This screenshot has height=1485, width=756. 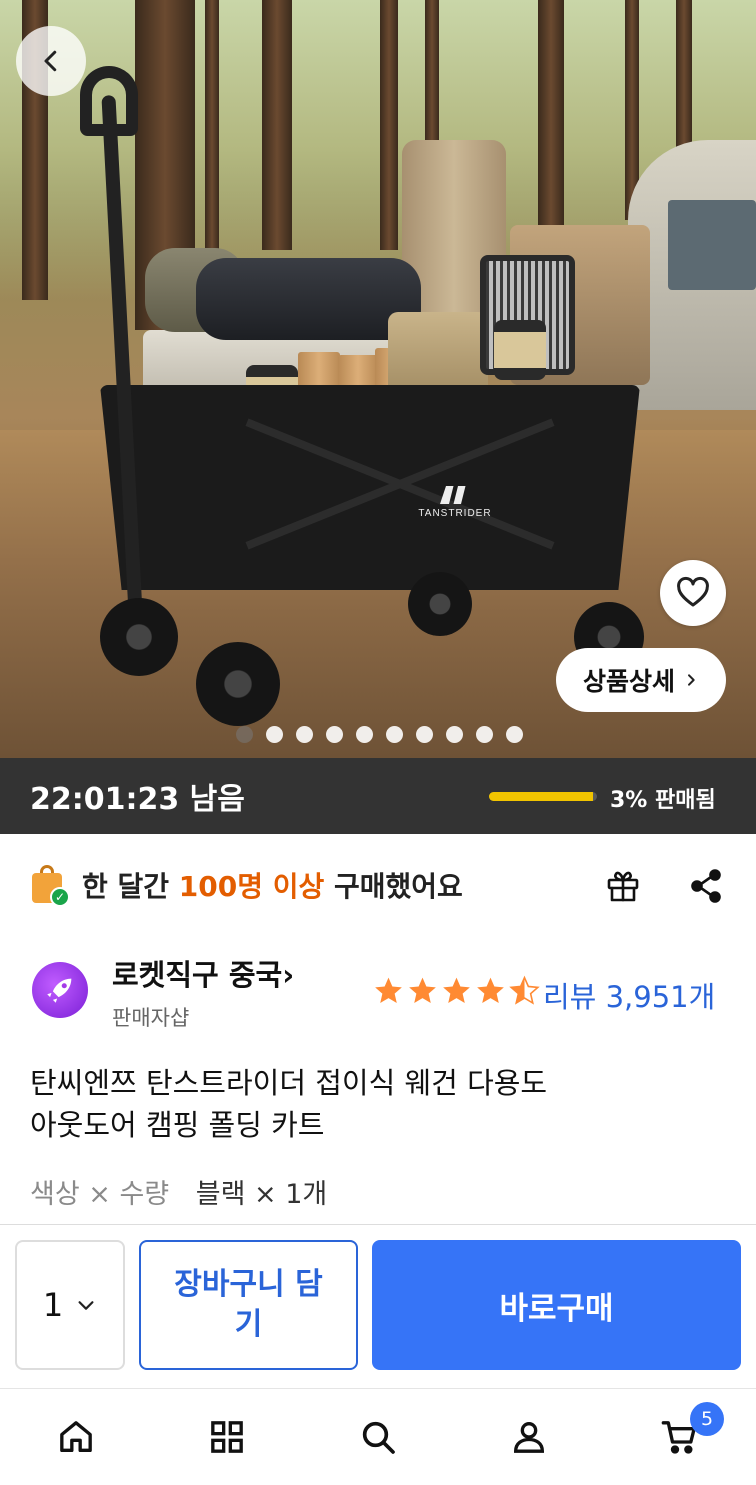 I want to click on product-title: 탄씨엔쯔 탄스트라이더 접이식 웨건 다용도 아웃도어 캠핑 폴딩 카트, so click(x=289, y=1104).